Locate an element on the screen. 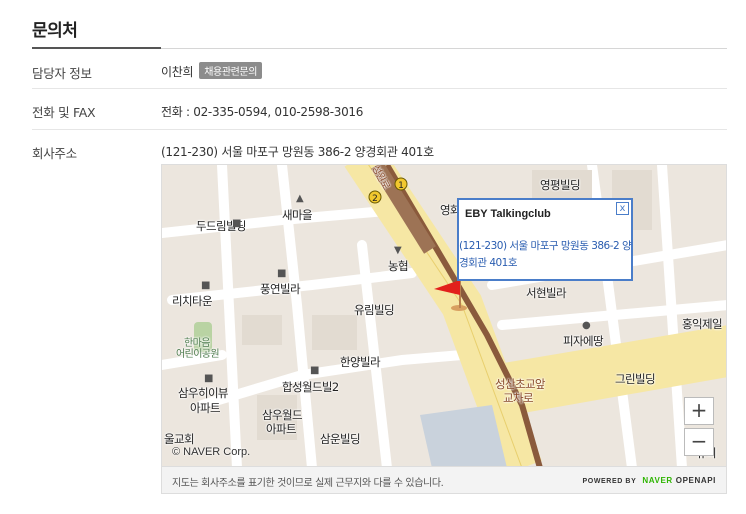 The width and height of the screenshot is (746, 514). map-label: 리치타운 is located at coordinates (192, 301).